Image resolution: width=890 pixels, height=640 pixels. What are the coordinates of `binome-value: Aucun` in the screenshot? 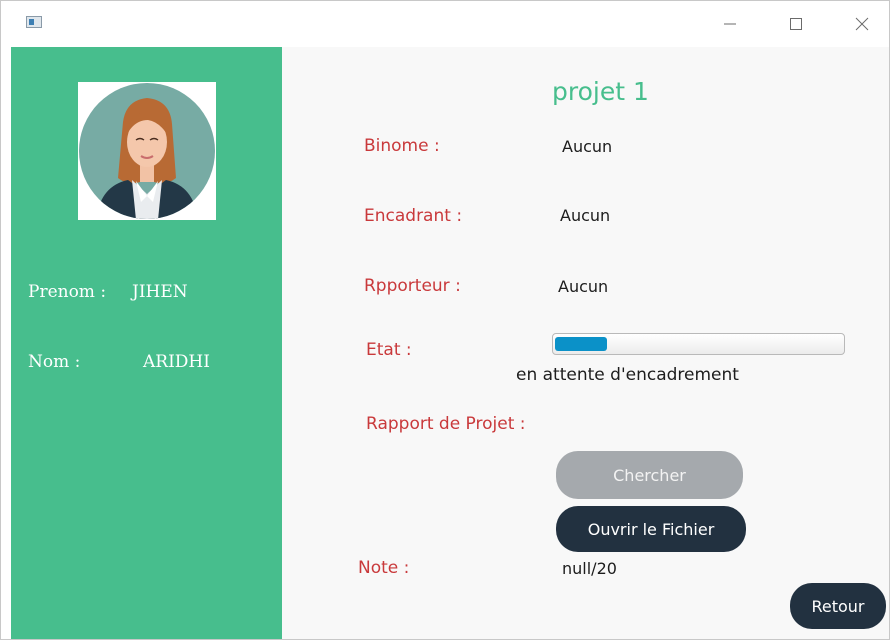 It's located at (587, 146).